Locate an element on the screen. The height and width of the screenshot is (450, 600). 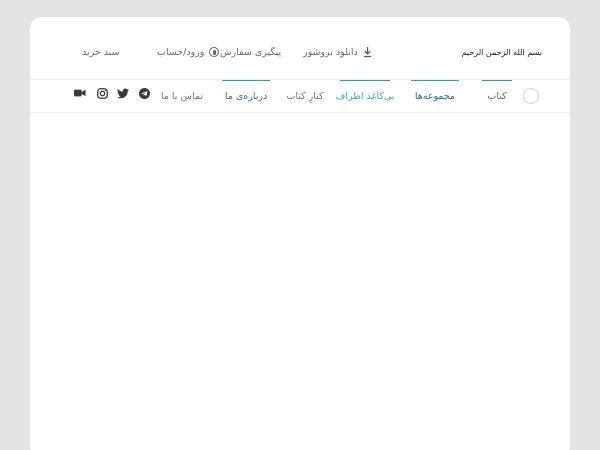
nav-item-about: درباره‌ی ما is located at coordinates (246, 96).